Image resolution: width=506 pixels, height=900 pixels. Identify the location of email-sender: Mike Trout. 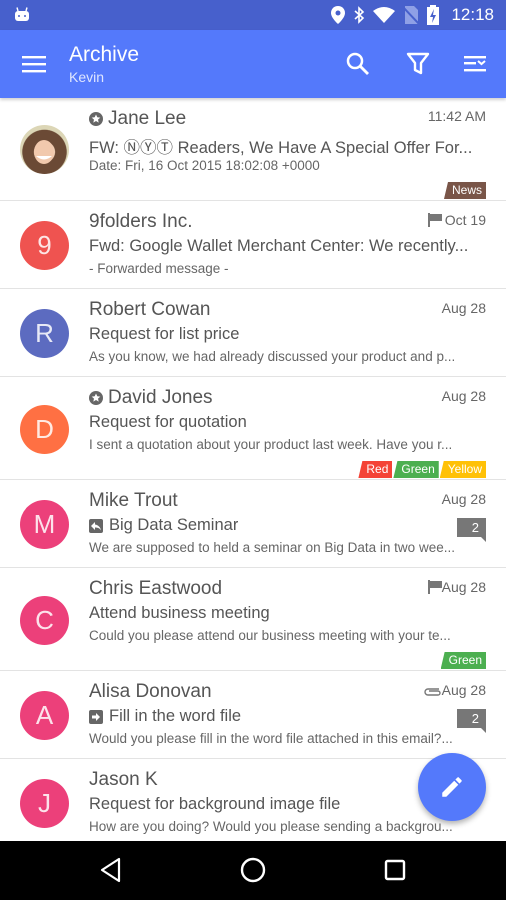
(133, 500).